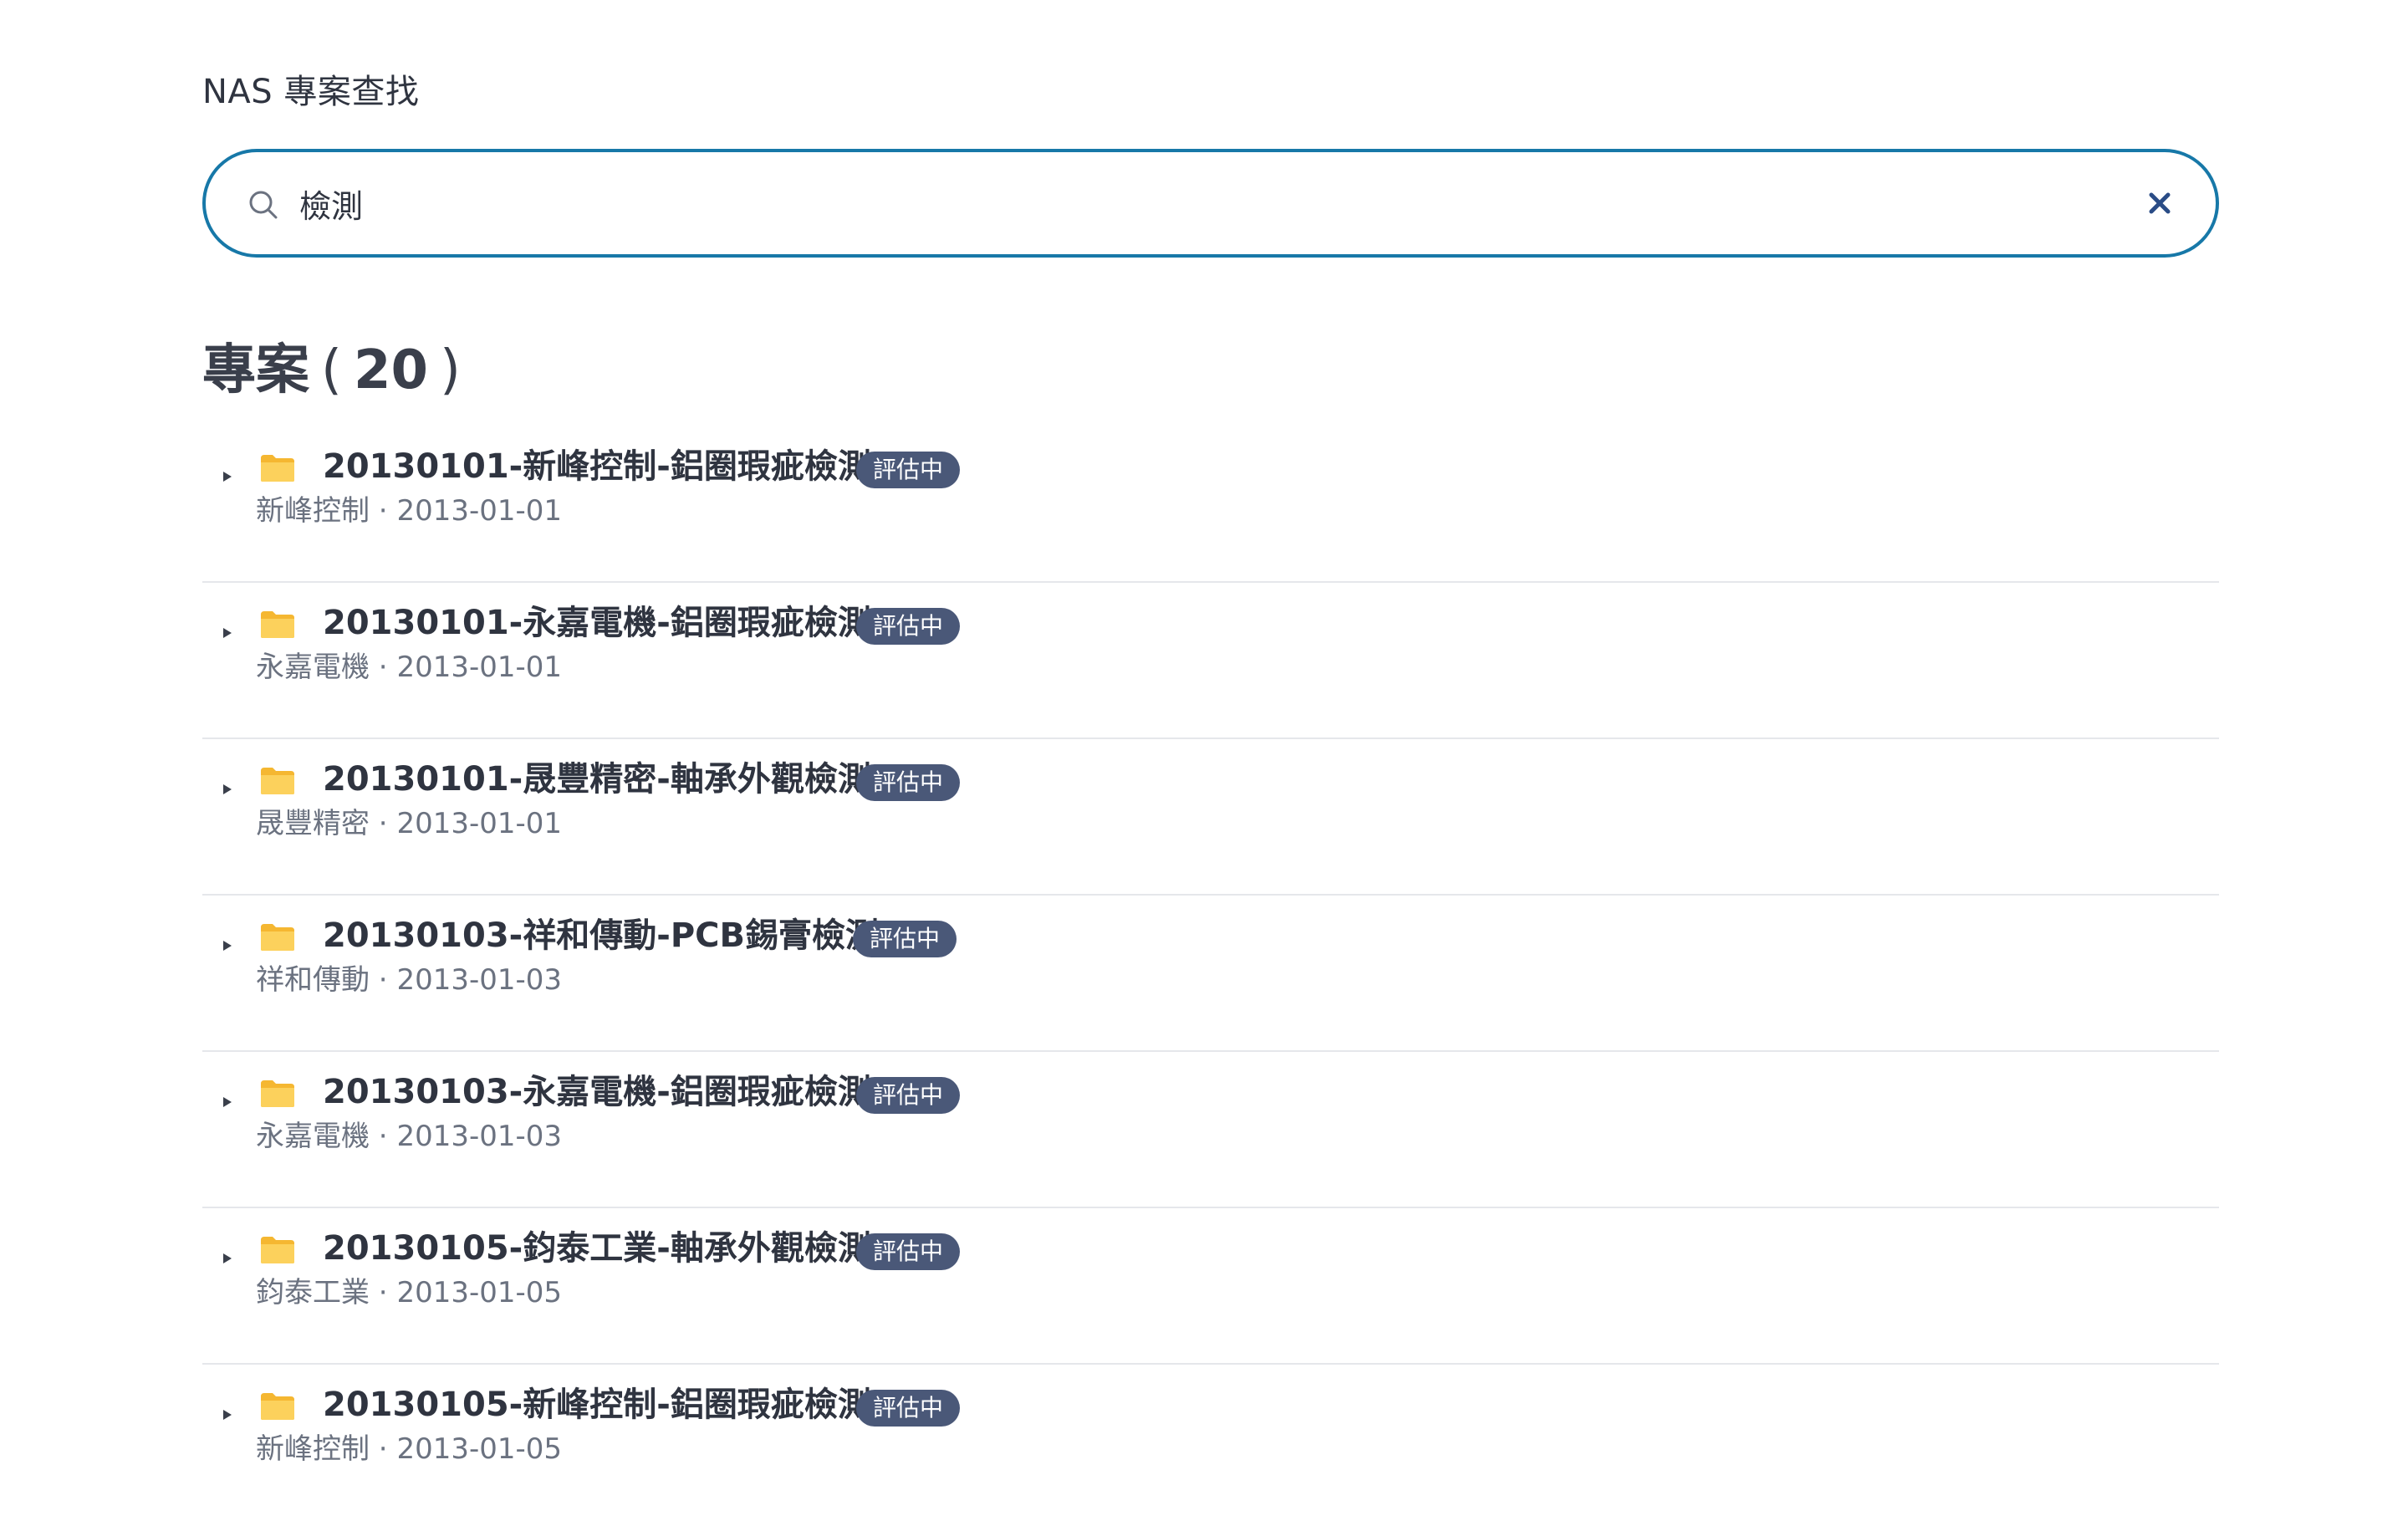  I want to click on project-title: 20130105-鈞泰工業-軸承外觀檢測, so click(597, 1248).